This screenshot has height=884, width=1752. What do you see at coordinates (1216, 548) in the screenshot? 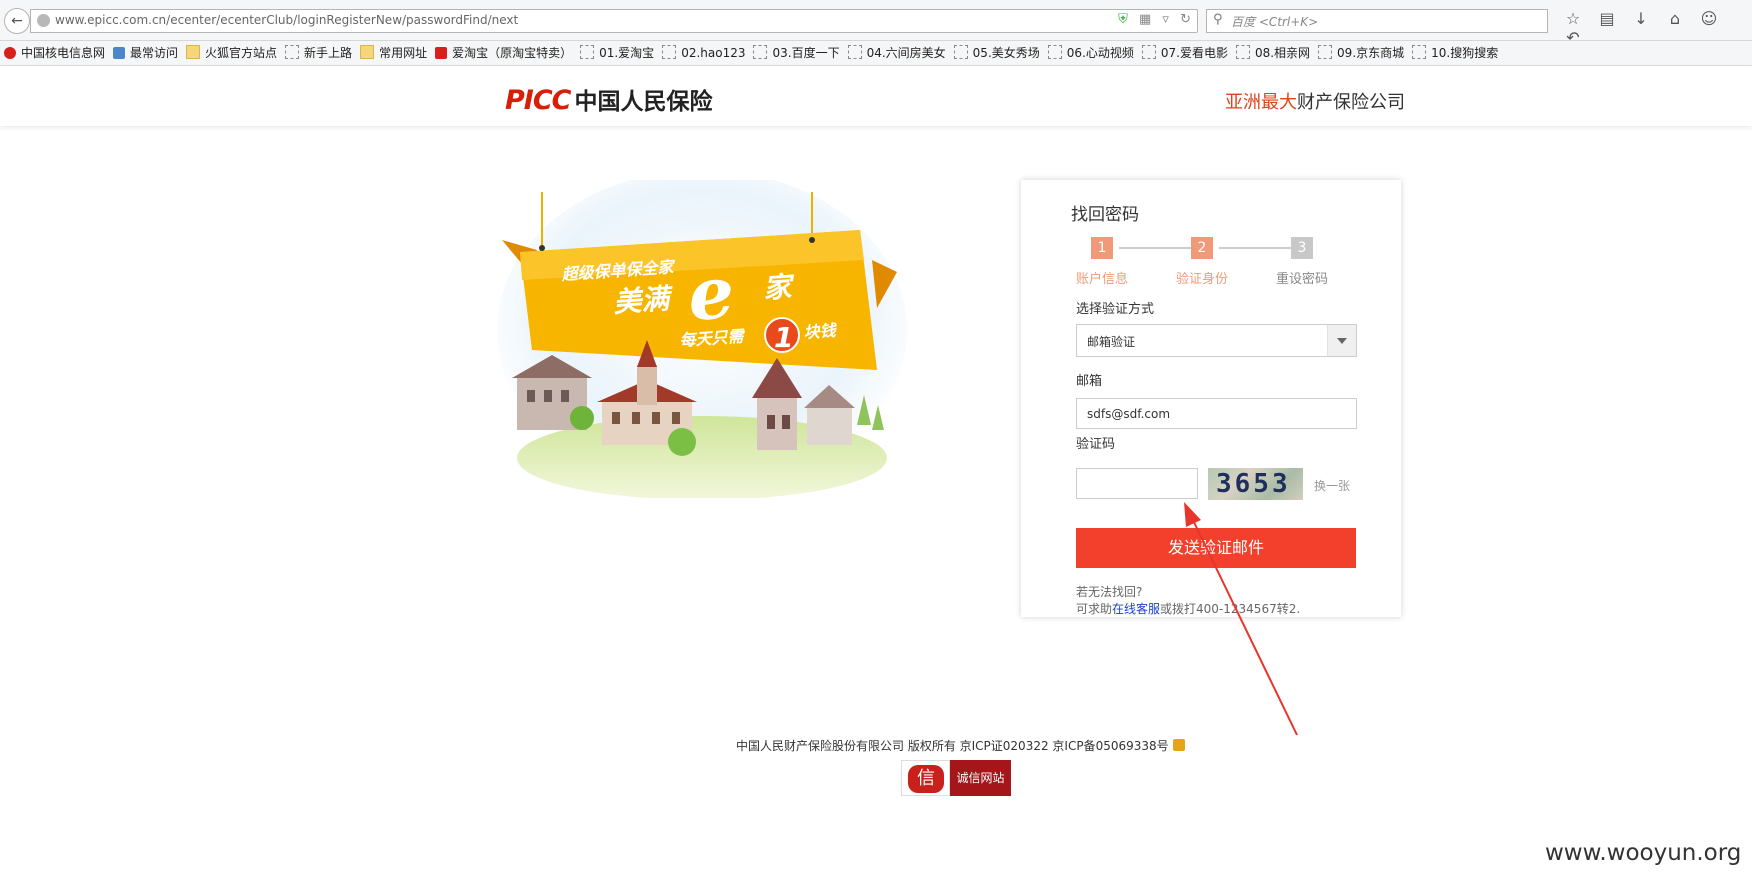
I see `send-verification-email-button: 发送验证邮件` at bounding box center [1216, 548].